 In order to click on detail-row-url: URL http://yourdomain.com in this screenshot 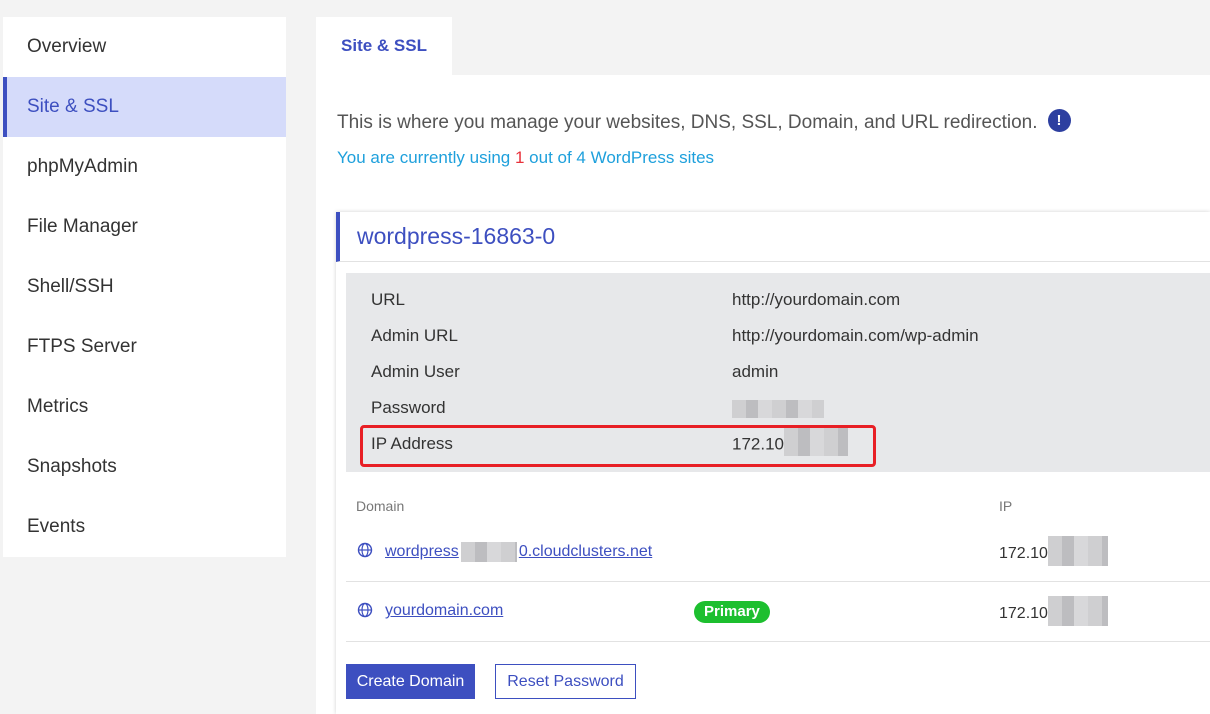, I will do `click(790, 302)`.